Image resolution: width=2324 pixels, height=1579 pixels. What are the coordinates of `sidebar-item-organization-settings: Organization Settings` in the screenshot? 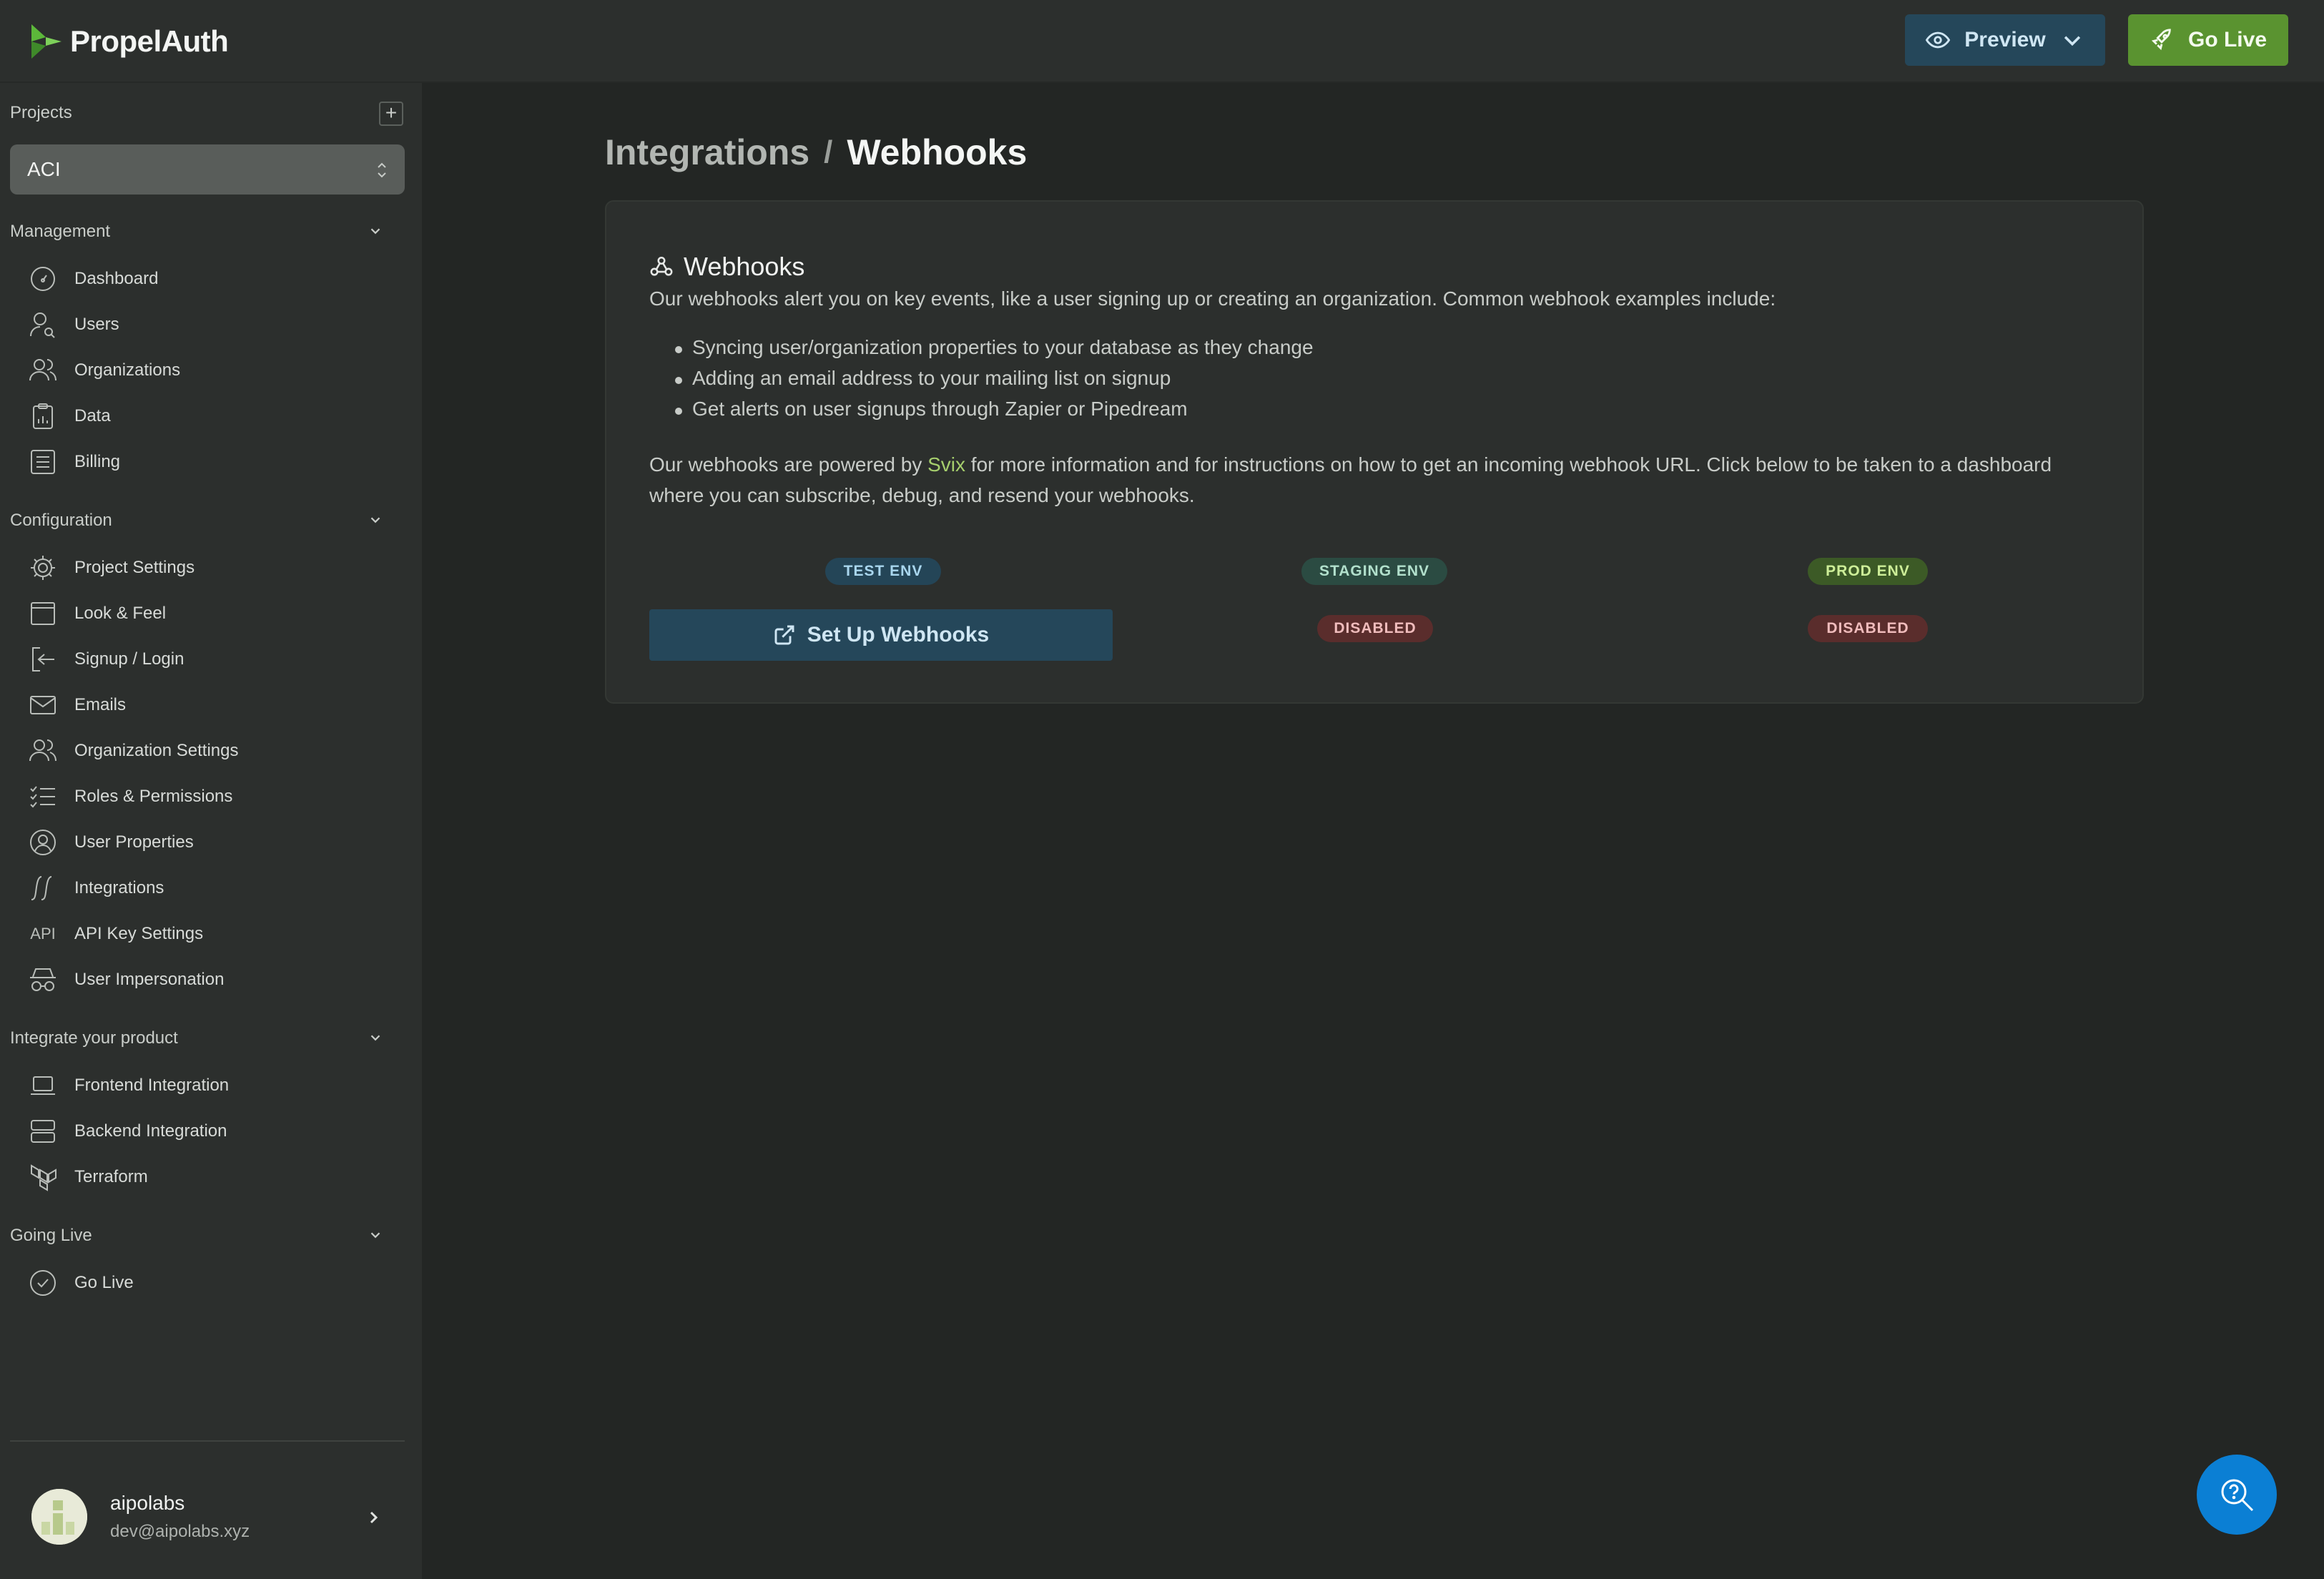 It's located at (222, 751).